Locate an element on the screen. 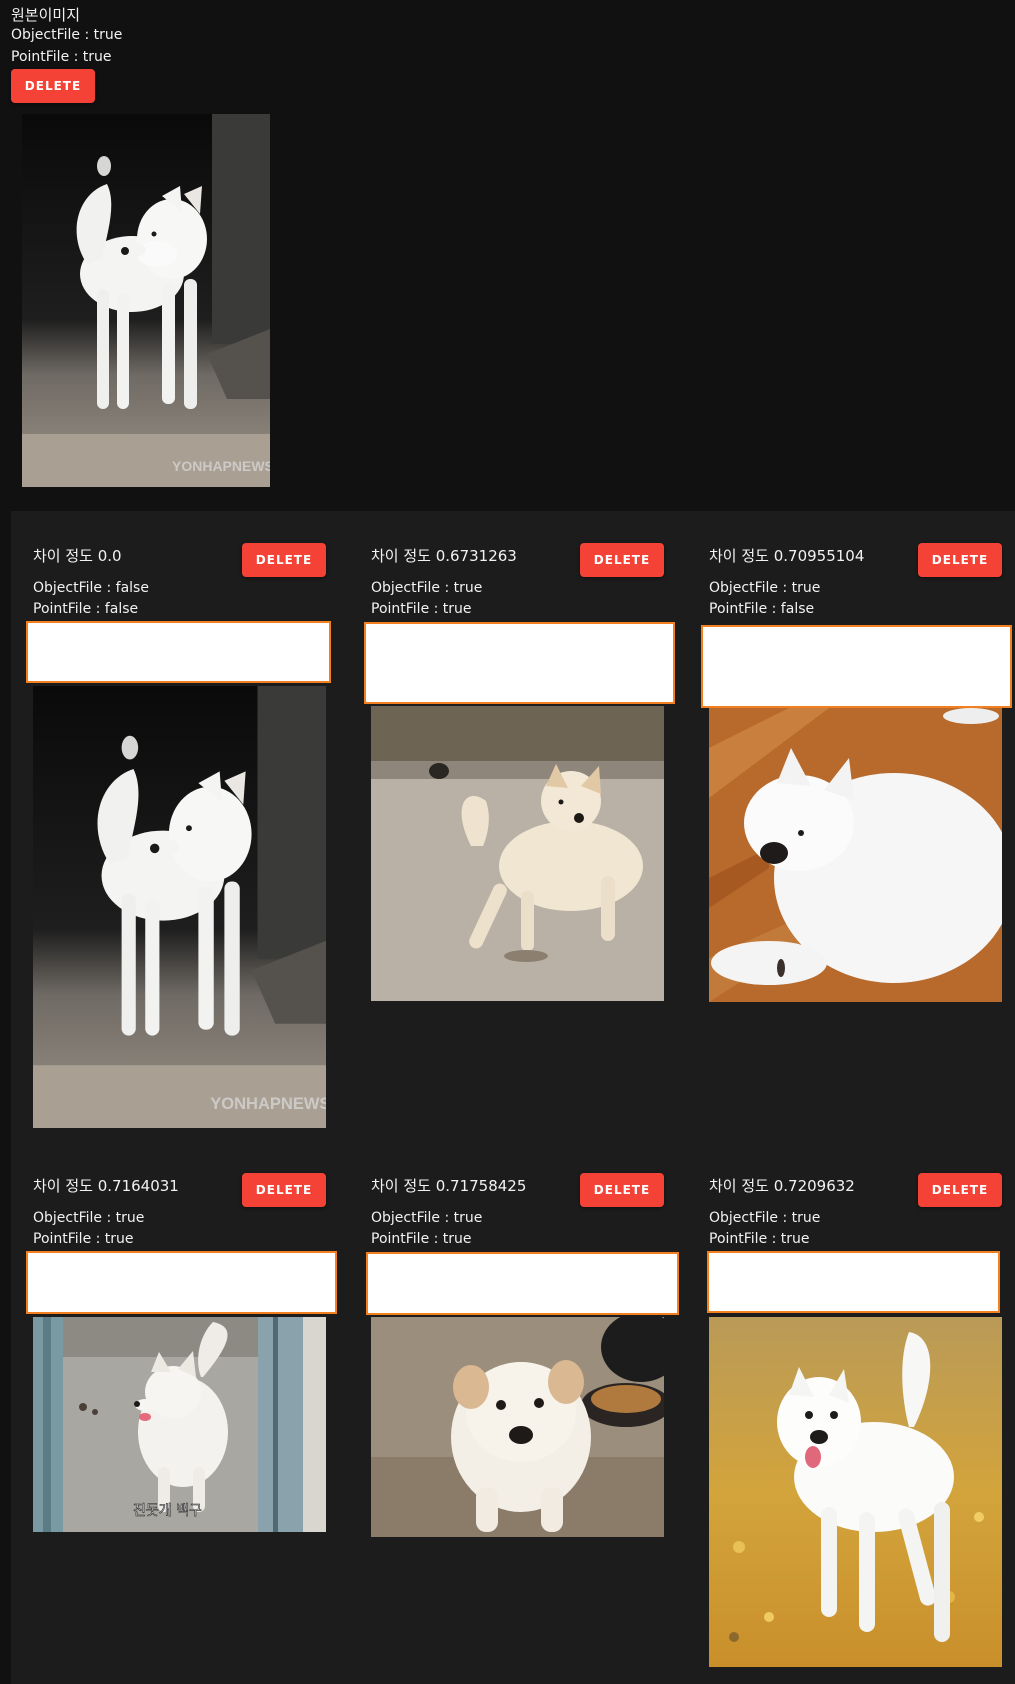  original-delete-button: DELETE is located at coordinates (53, 86).